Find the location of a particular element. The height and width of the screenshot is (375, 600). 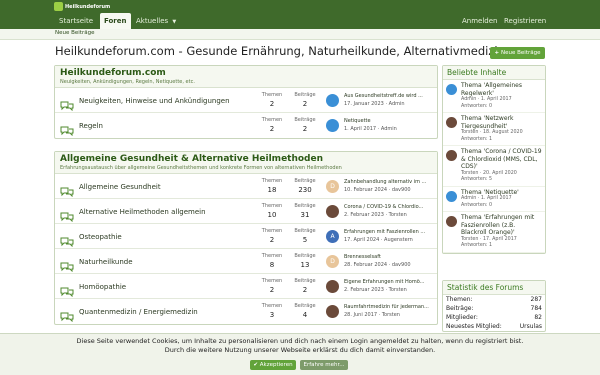

threads-value: 2 is located at coordinates (272, 240).